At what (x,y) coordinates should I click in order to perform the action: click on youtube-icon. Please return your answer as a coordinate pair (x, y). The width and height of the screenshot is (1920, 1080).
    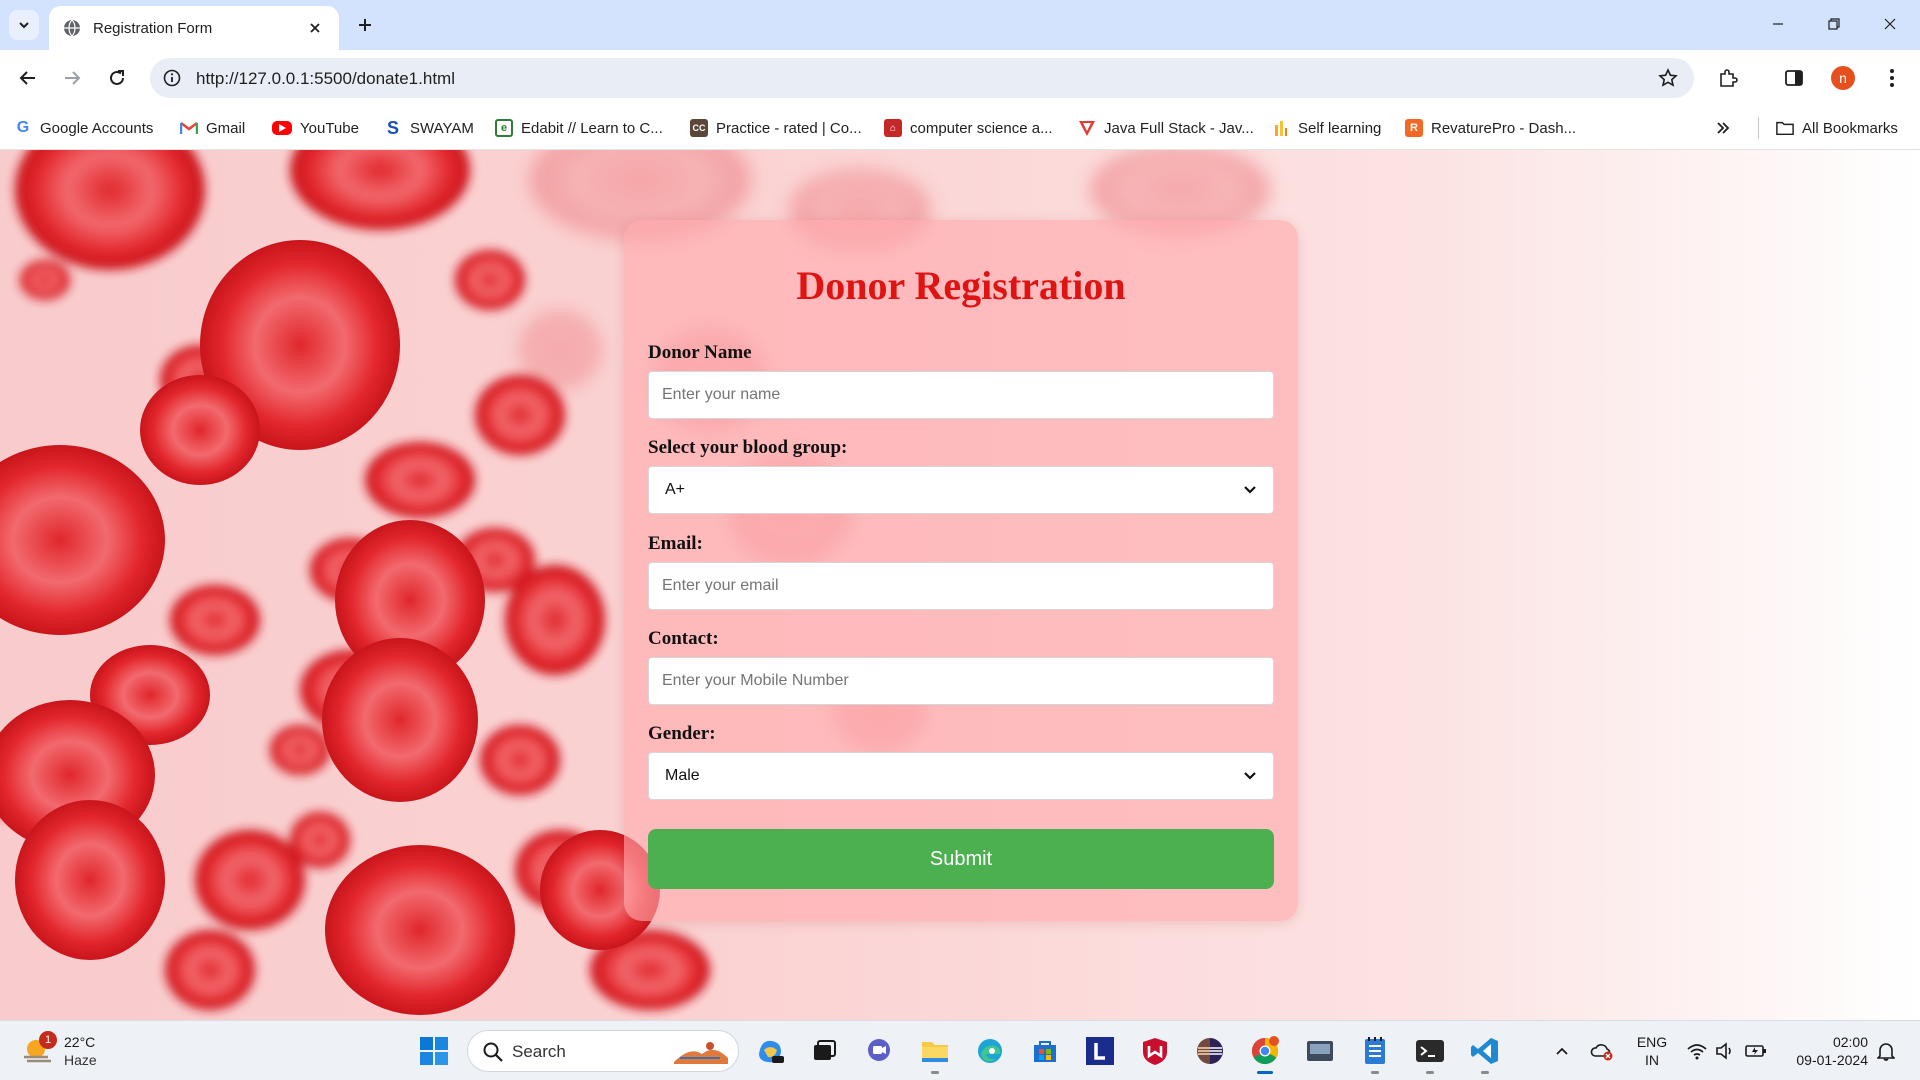
    Looking at the image, I should click on (282, 128).